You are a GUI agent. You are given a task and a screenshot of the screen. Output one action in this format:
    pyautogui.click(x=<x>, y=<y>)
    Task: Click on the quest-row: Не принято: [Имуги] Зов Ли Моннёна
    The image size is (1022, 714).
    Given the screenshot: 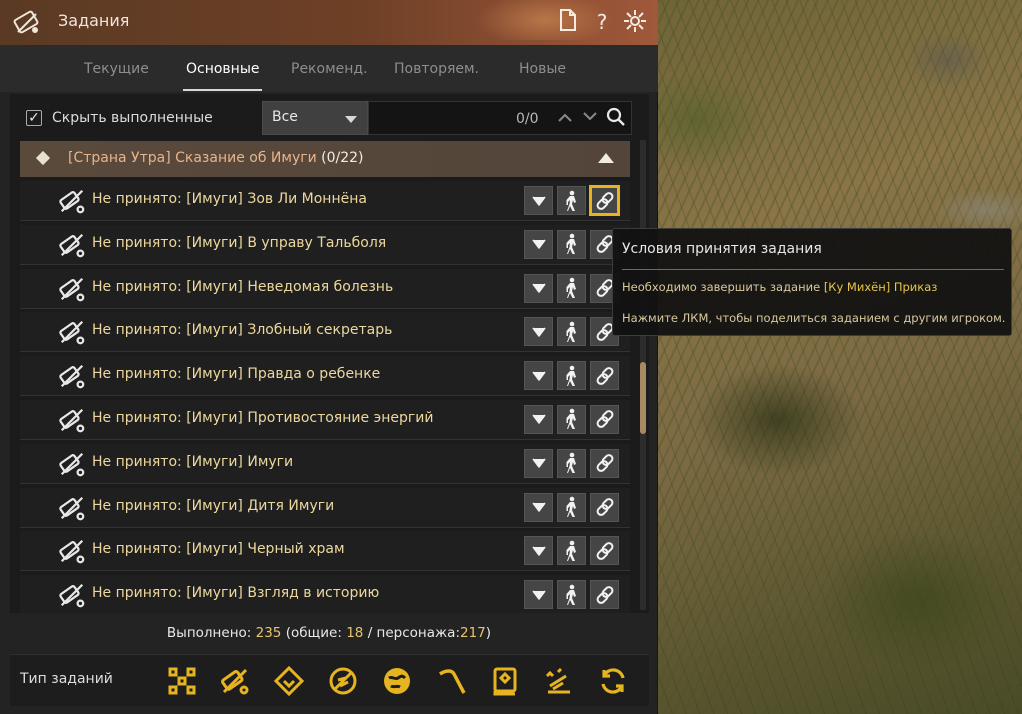 What is the action you would take?
    pyautogui.click(x=325, y=201)
    